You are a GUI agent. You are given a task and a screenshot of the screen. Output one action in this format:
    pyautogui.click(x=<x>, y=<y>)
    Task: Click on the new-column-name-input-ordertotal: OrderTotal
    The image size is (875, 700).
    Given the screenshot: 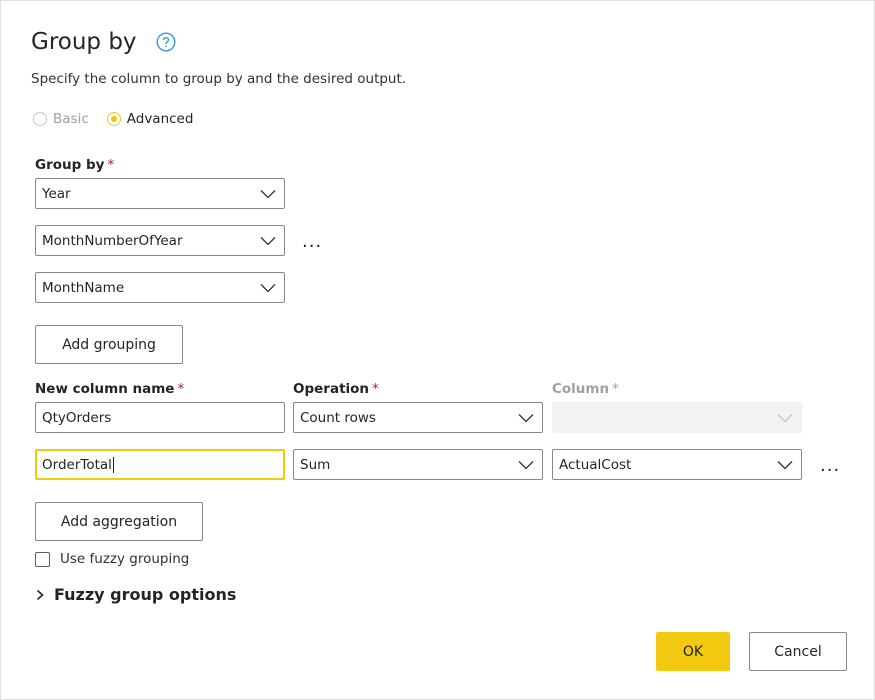 What is the action you would take?
    pyautogui.click(x=160, y=464)
    